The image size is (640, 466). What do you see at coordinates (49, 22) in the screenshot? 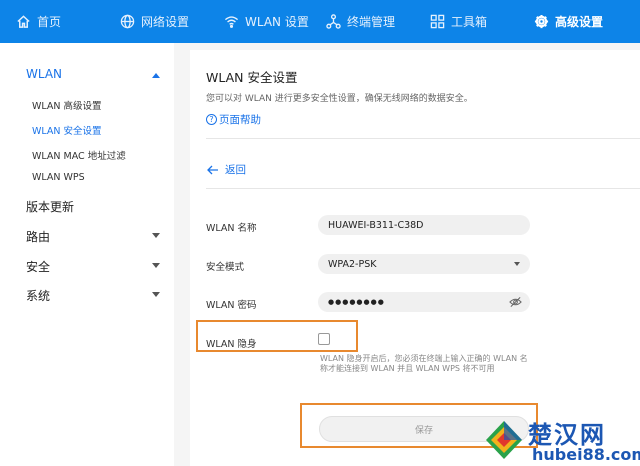
I see `nav-home-label: 首页` at bounding box center [49, 22].